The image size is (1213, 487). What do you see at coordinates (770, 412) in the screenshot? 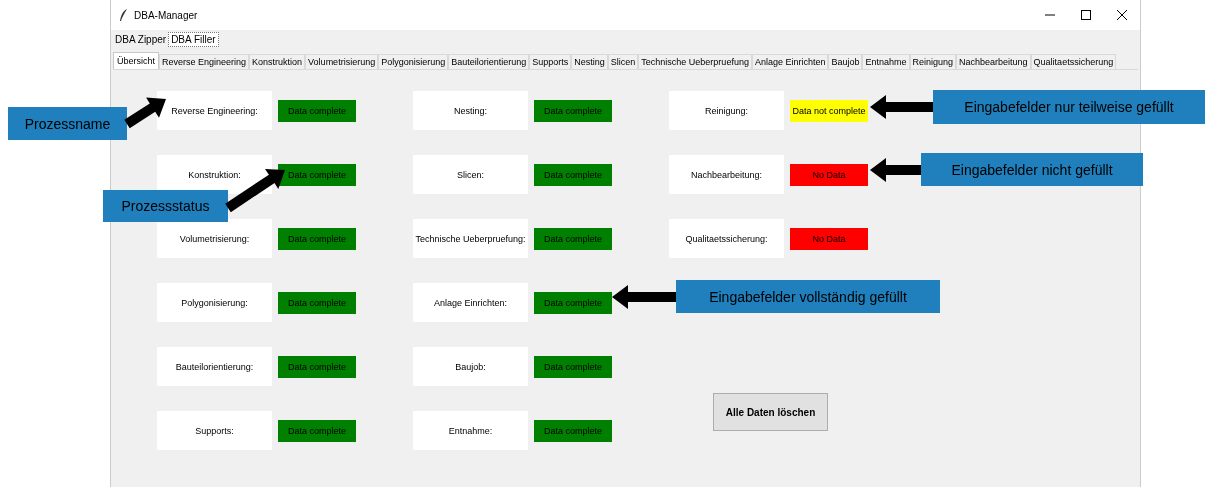
I see `delete-all-button: Alle Daten löschen` at bounding box center [770, 412].